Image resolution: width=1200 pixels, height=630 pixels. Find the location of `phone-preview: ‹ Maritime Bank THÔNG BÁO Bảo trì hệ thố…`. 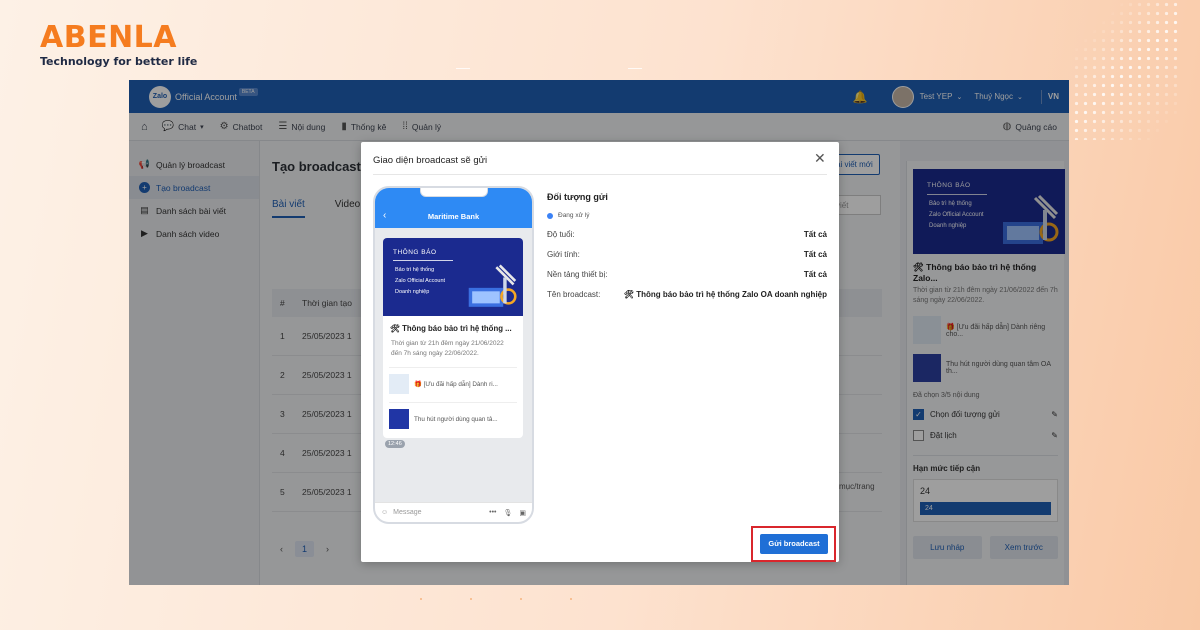

phone-preview: ‹ Maritime Bank THÔNG BÁO Bảo trì hệ thố… is located at coordinates (453, 355).